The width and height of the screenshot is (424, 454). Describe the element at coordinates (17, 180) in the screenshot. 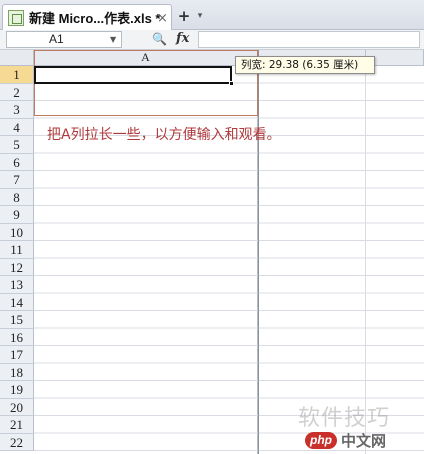

I see `row-header: 7` at that location.